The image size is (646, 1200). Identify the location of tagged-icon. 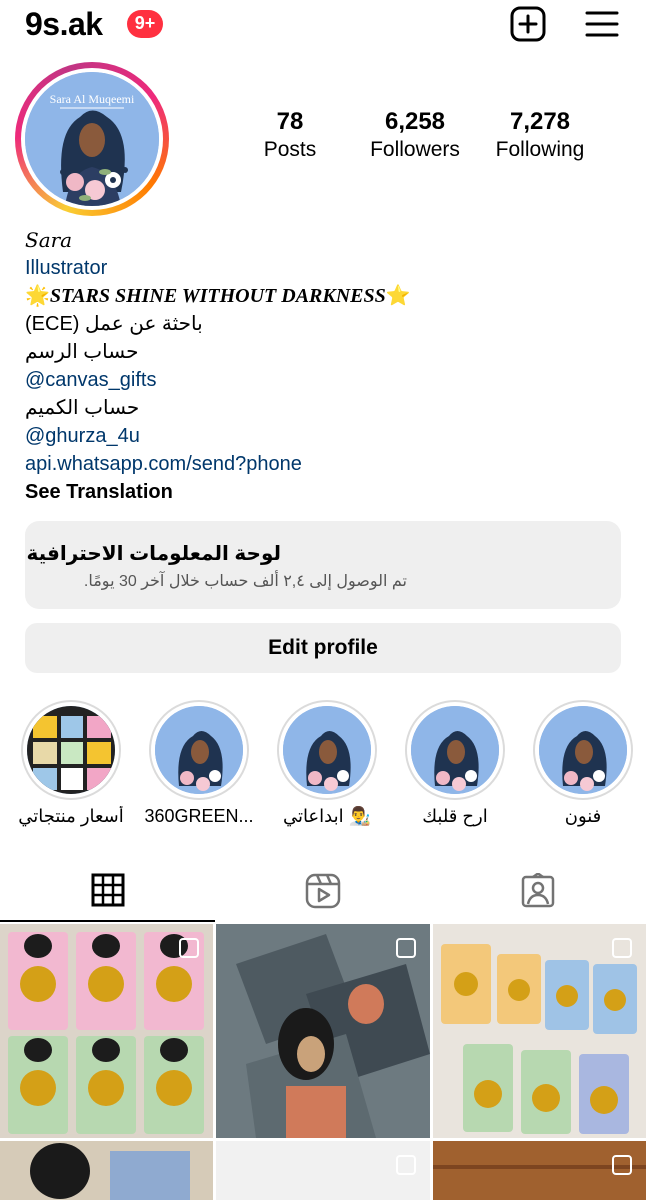
(537, 890).